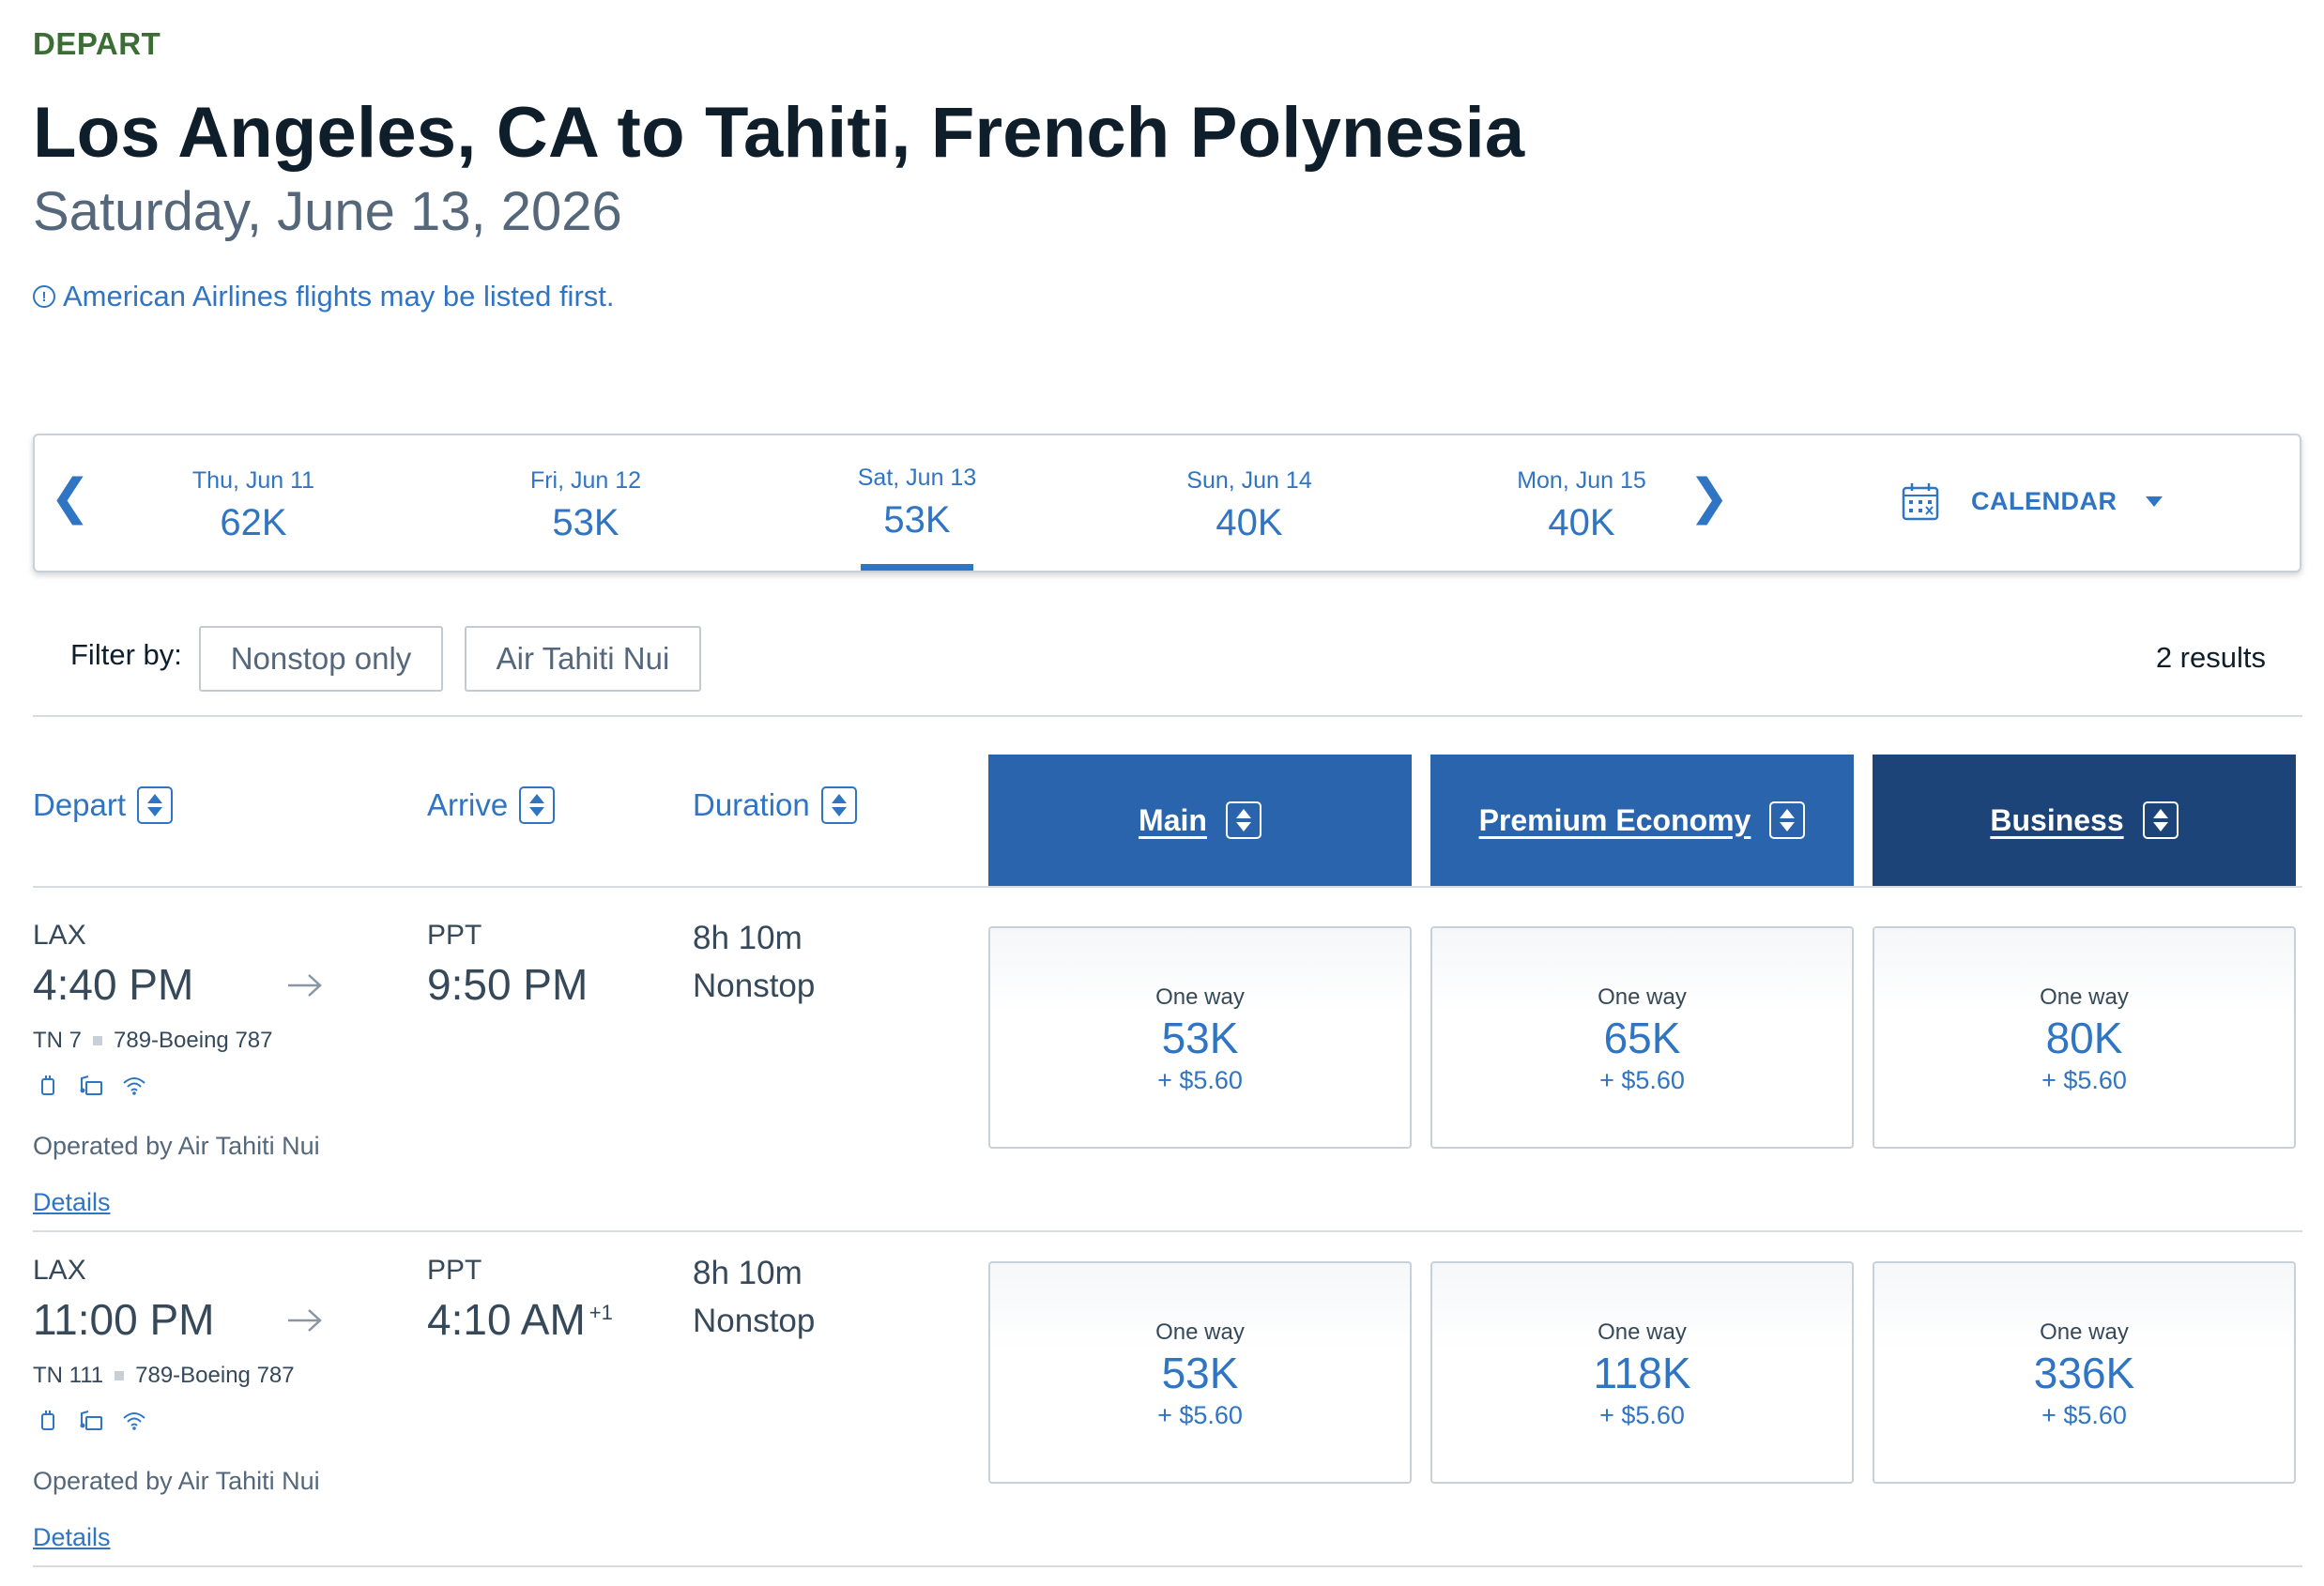  What do you see at coordinates (327, 211) in the screenshot?
I see `page-subtitle-date: Saturday, June 13, 2026` at bounding box center [327, 211].